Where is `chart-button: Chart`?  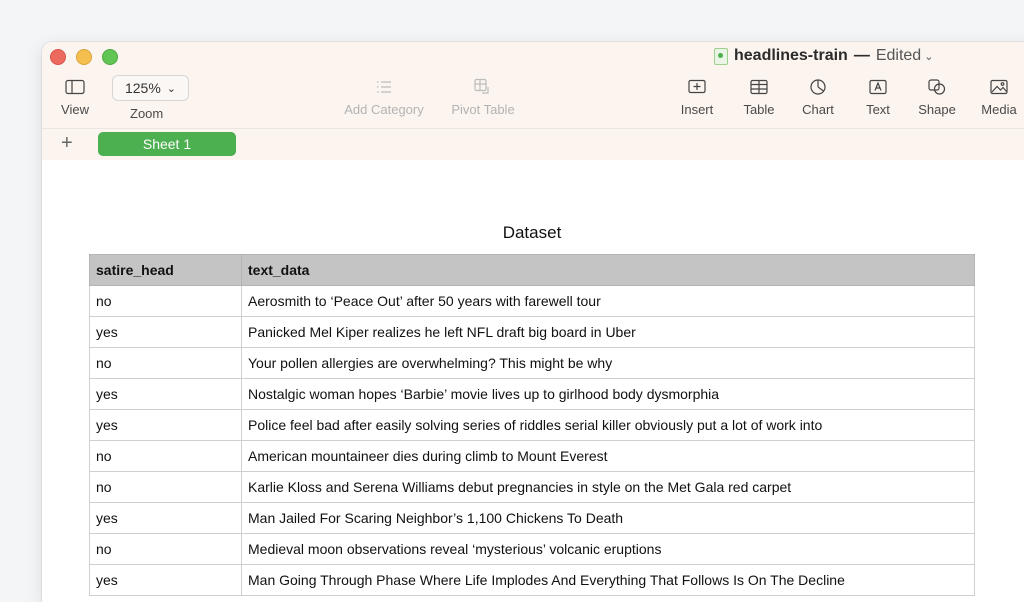 chart-button: Chart is located at coordinates (818, 96).